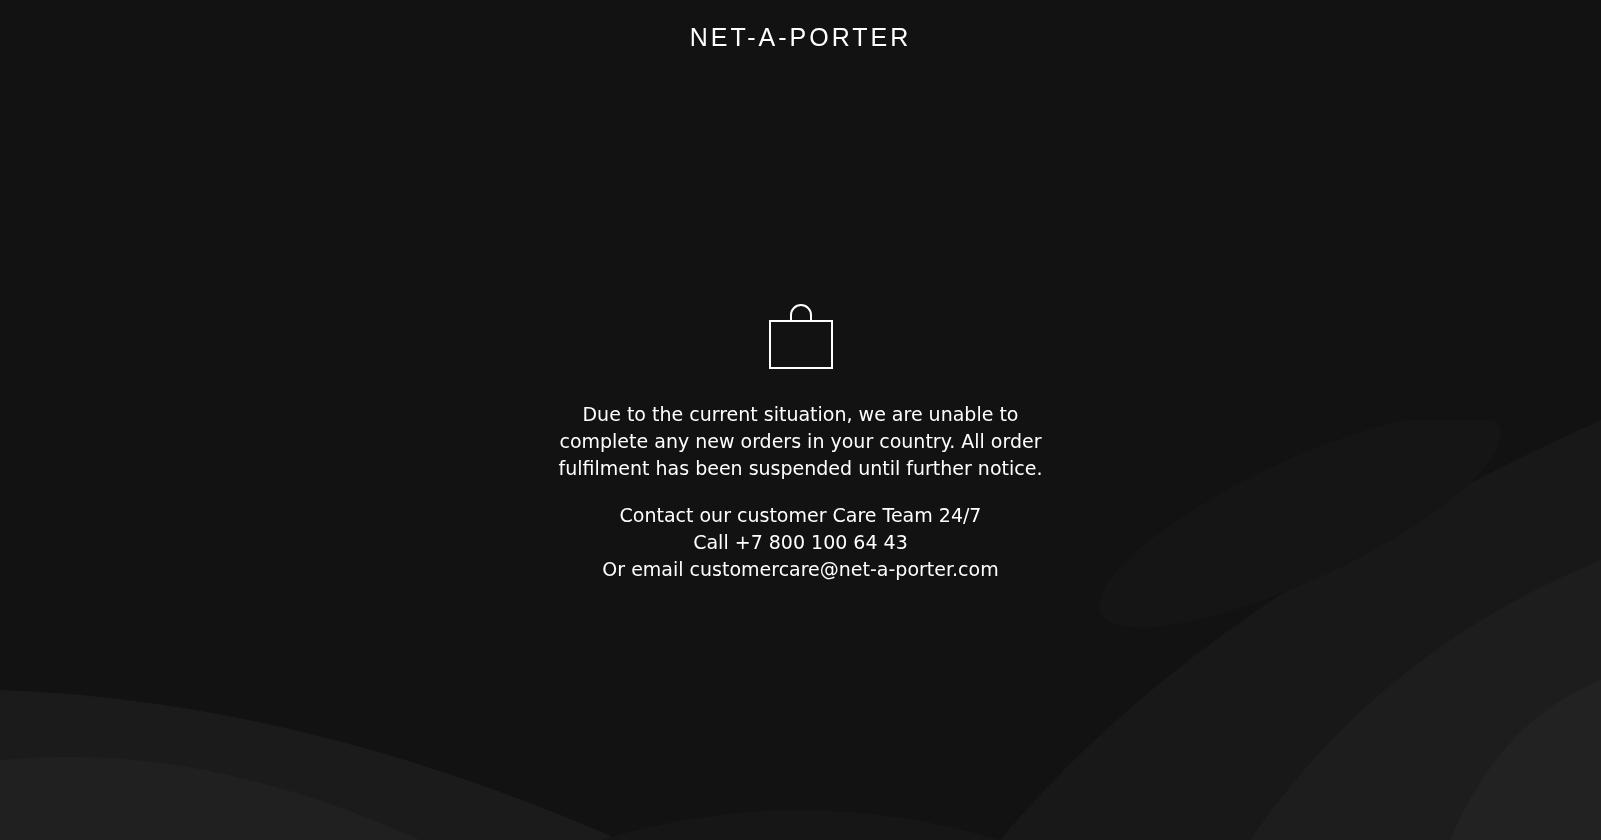 The width and height of the screenshot is (1601, 840). Describe the element at coordinates (800, 569) in the screenshot. I see `contact-line: Or email customercare@net-a-porter.com` at that location.